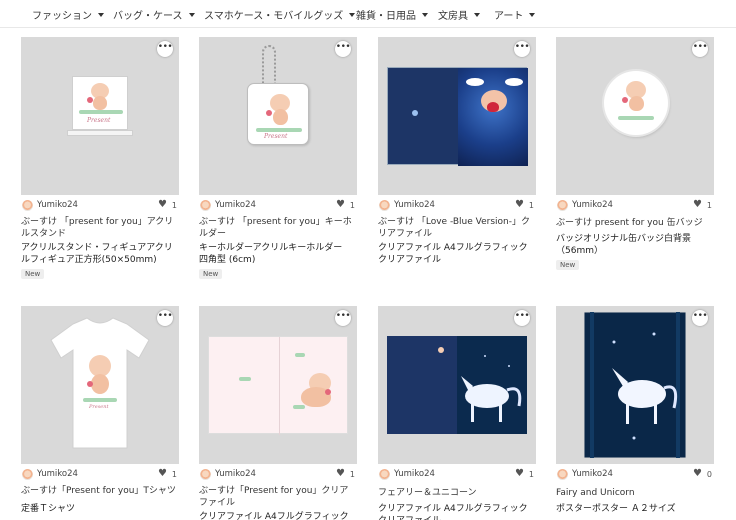  I want to click on nav-label: 文房具, so click(453, 16).